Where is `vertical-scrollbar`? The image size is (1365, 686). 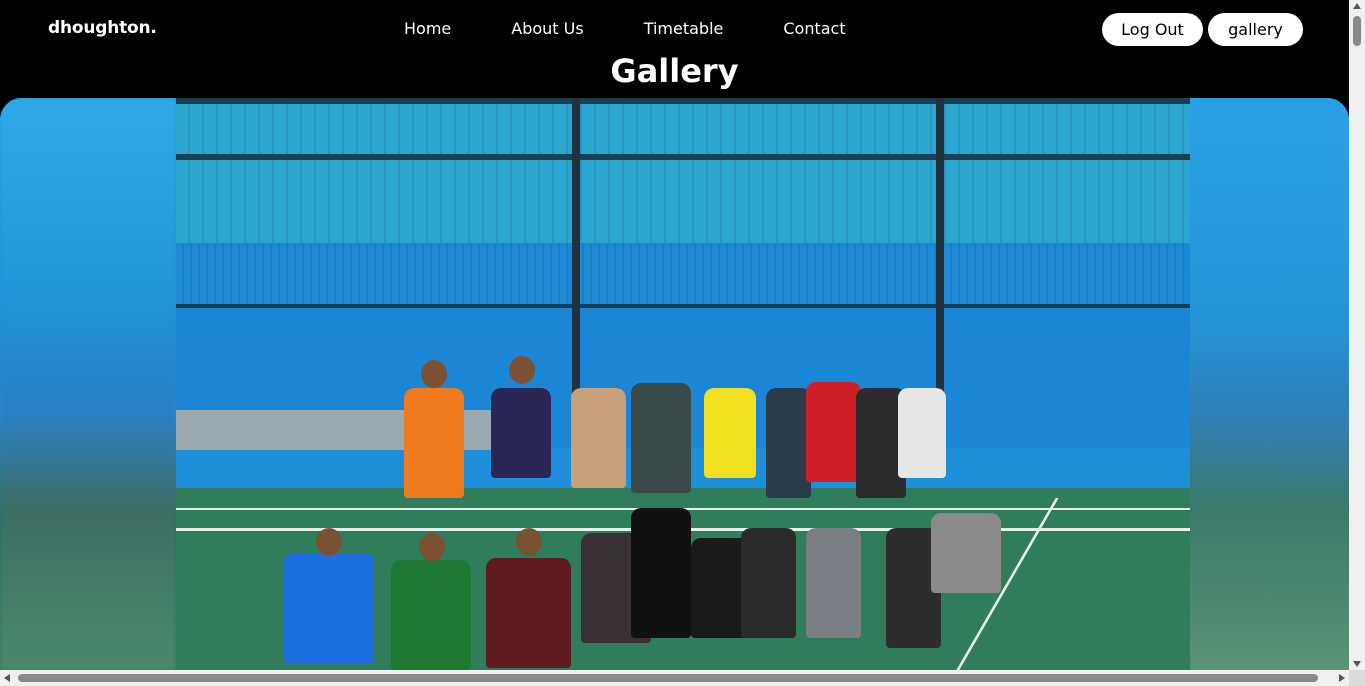
vertical-scrollbar is located at coordinates (1357, 335).